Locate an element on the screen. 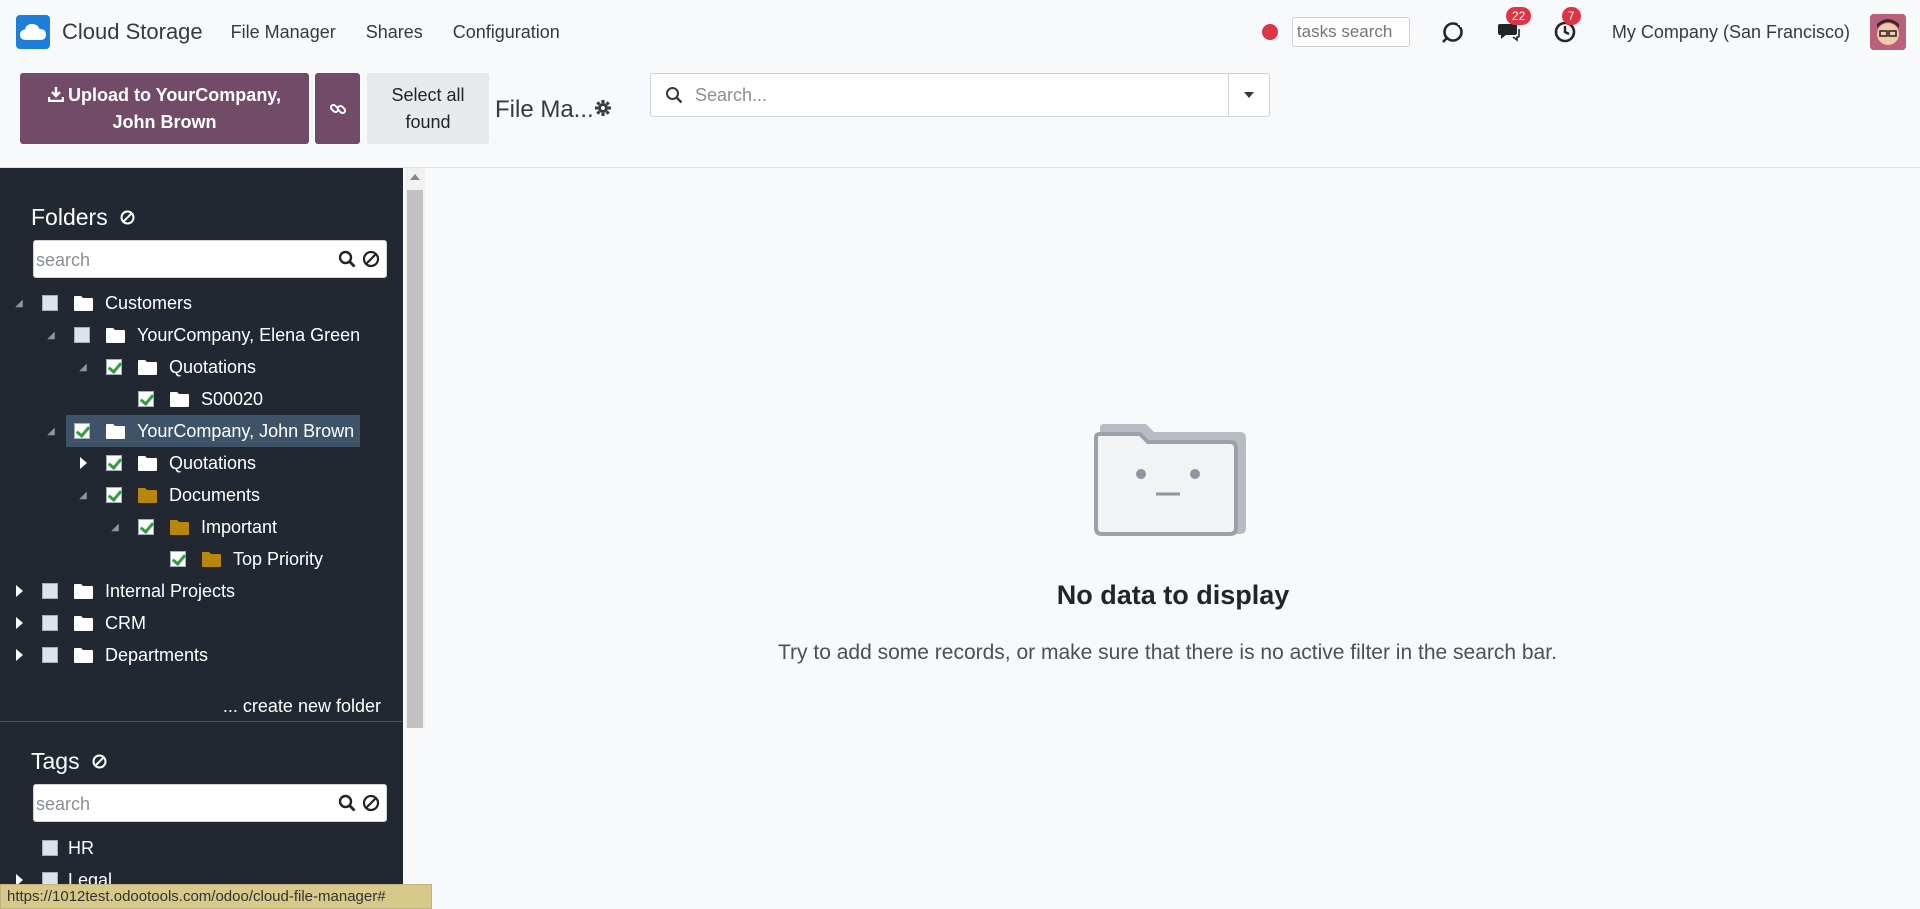 The width and height of the screenshot is (1920, 909). folder-label: Customers is located at coordinates (149, 302).